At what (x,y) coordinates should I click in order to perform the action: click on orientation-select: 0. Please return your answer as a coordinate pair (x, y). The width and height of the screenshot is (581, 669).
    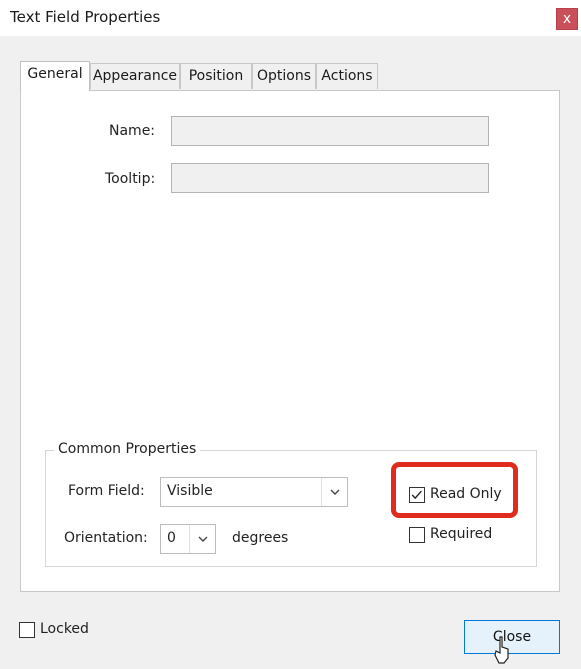
    Looking at the image, I should click on (188, 539).